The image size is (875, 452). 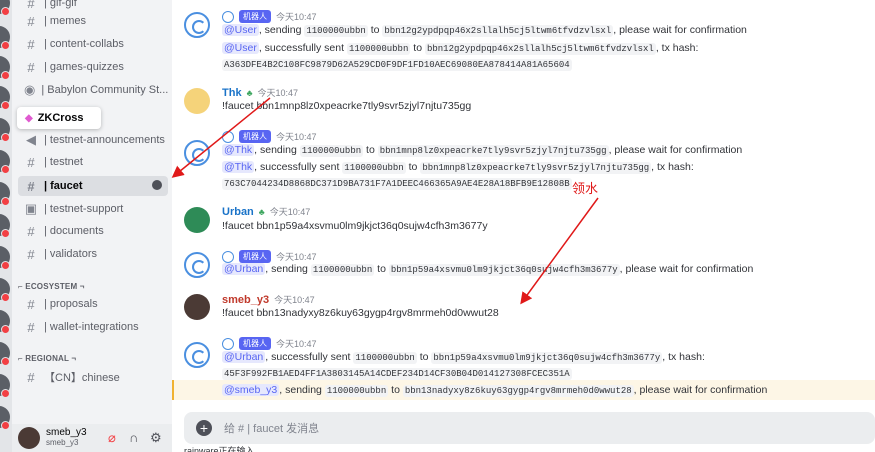 What do you see at coordinates (93, 21) in the screenshot?
I see `channel-item: # | memes` at bounding box center [93, 21].